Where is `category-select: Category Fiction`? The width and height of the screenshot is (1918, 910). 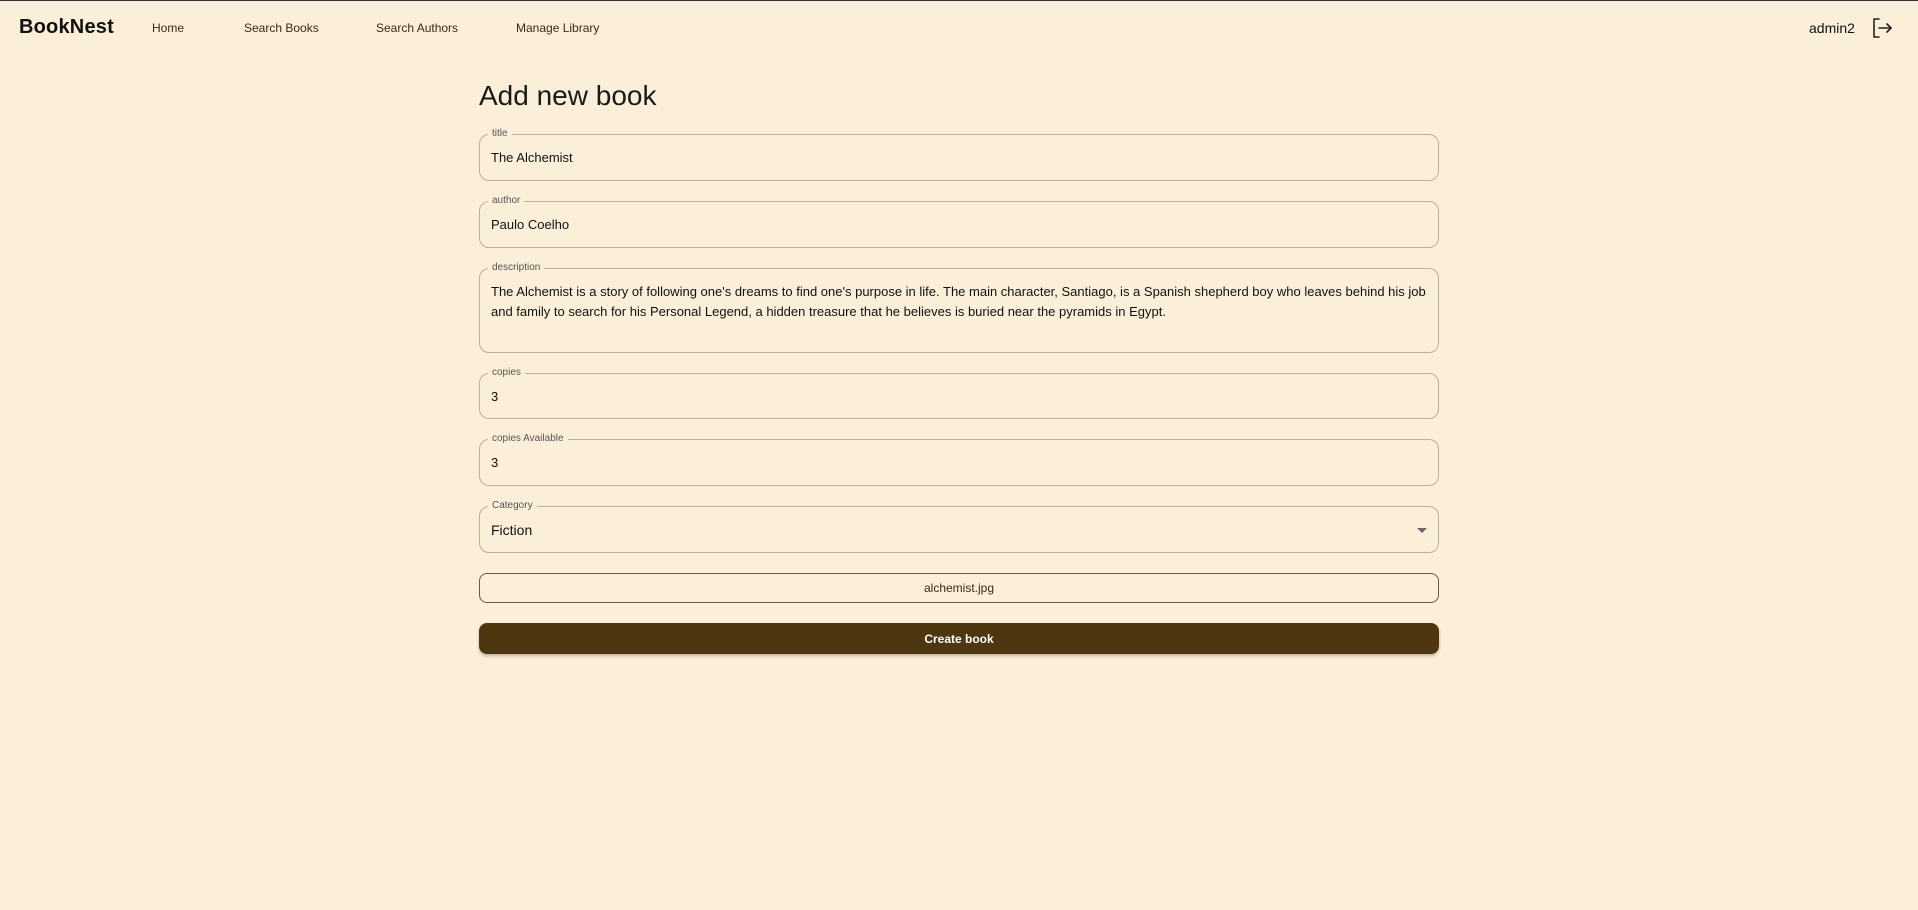
category-select: Category Fiction is located at coordinates (959, 526).